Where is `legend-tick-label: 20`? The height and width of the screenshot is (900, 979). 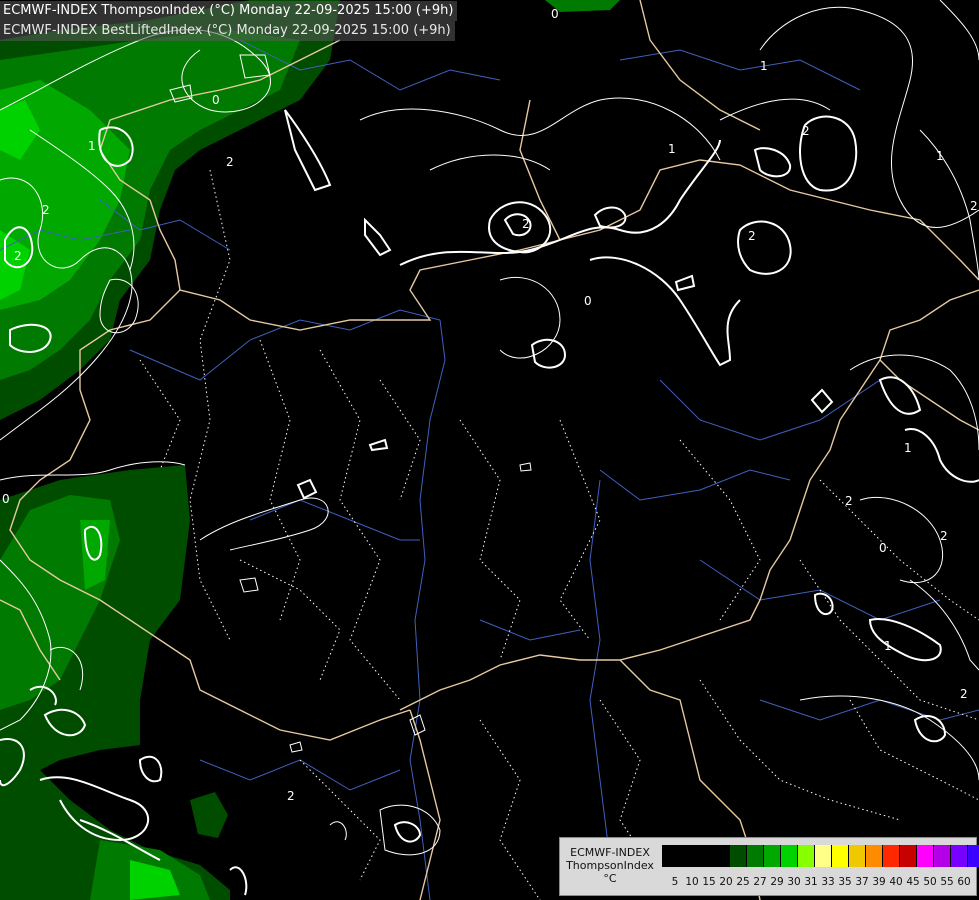 legend-tick-label: 20 is located at coordinates (726, 882).